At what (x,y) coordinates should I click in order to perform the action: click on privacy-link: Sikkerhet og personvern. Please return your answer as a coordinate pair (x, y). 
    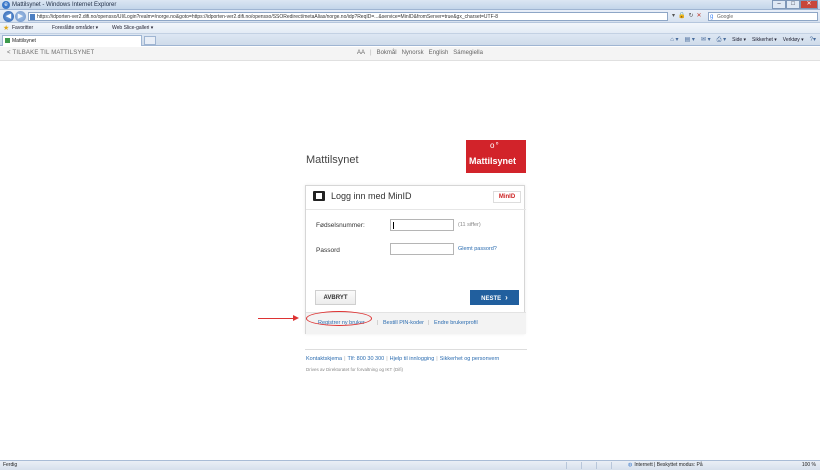
    Looking at the image, I should click on (470, 359).